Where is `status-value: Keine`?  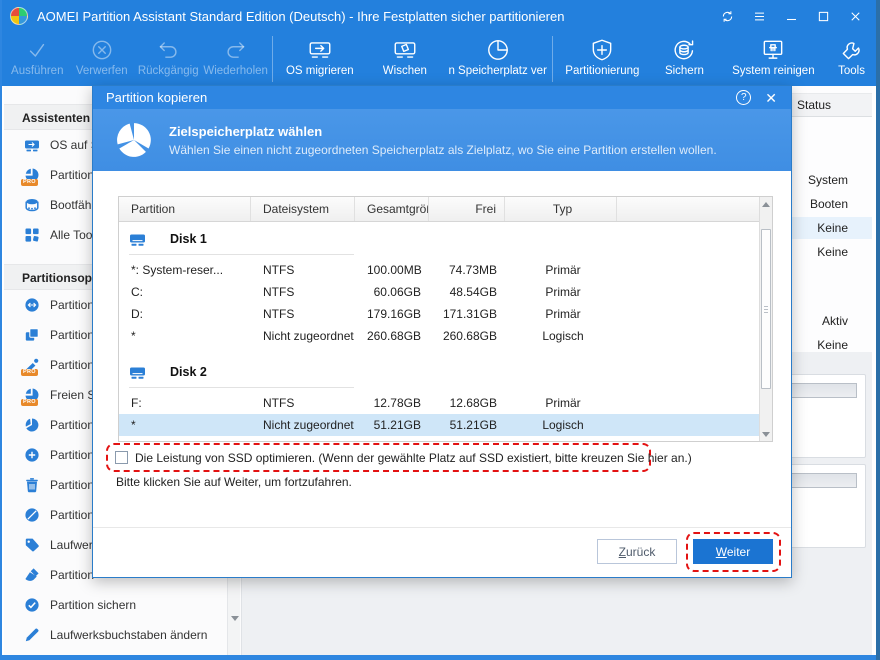
status-value: Keine is located at coordinates (832, 345).